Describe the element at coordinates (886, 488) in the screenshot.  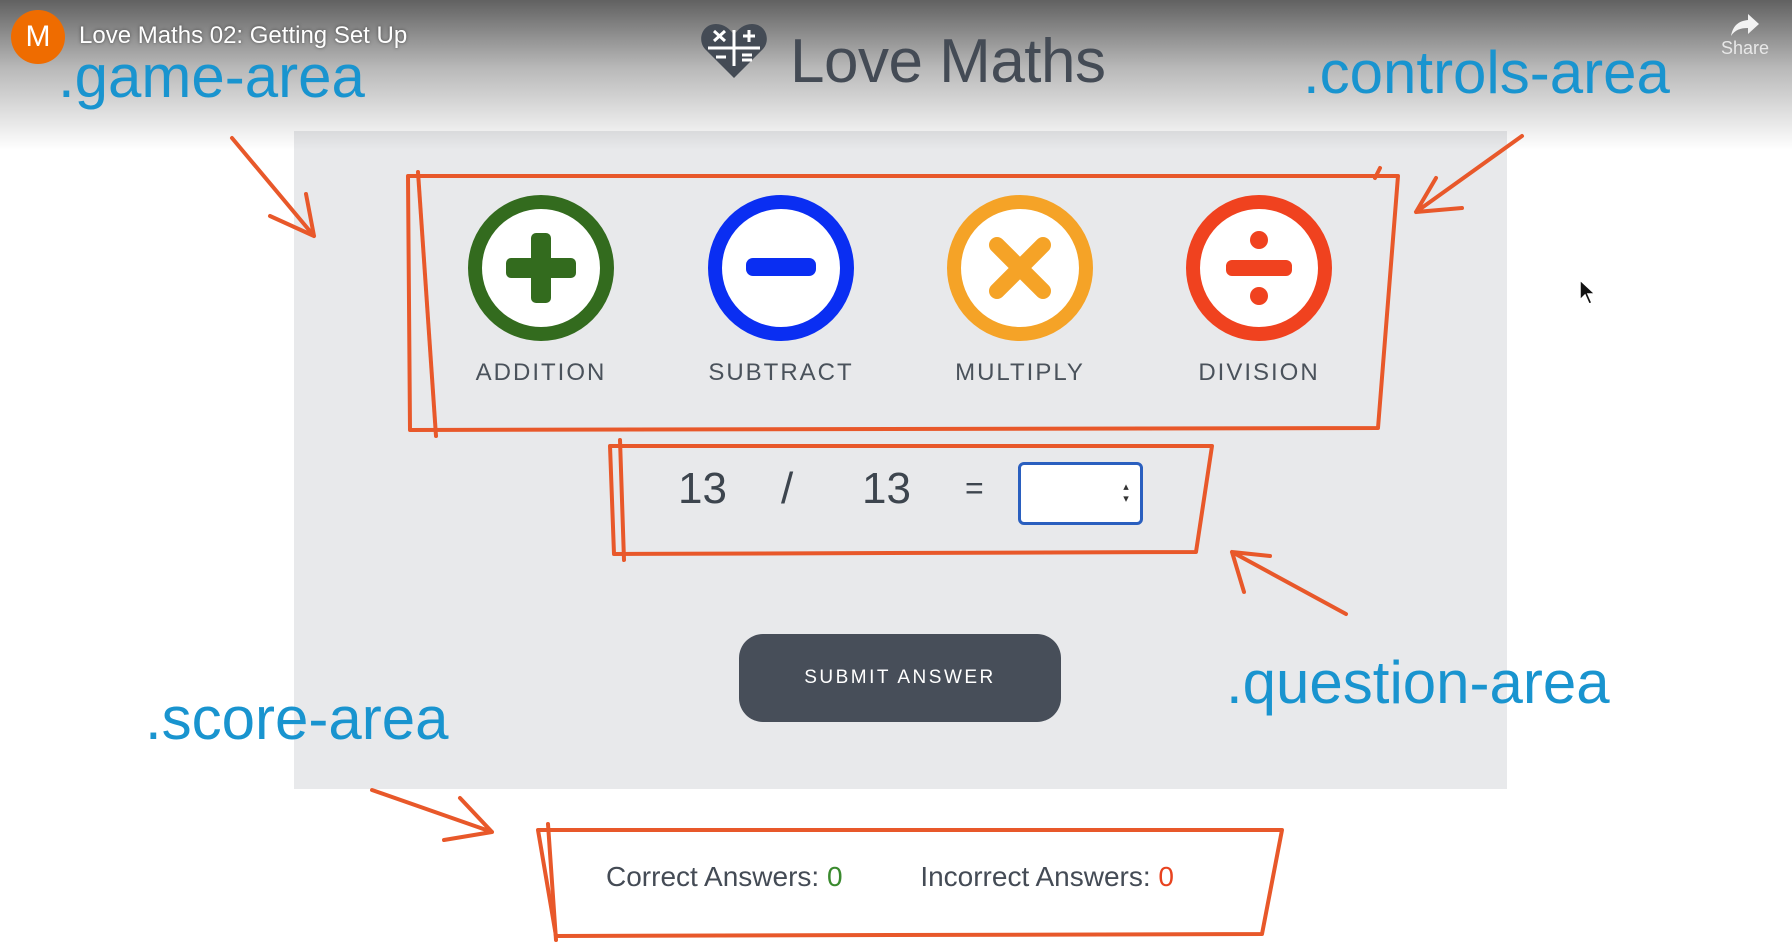
I see `operand2: 13` at that location.